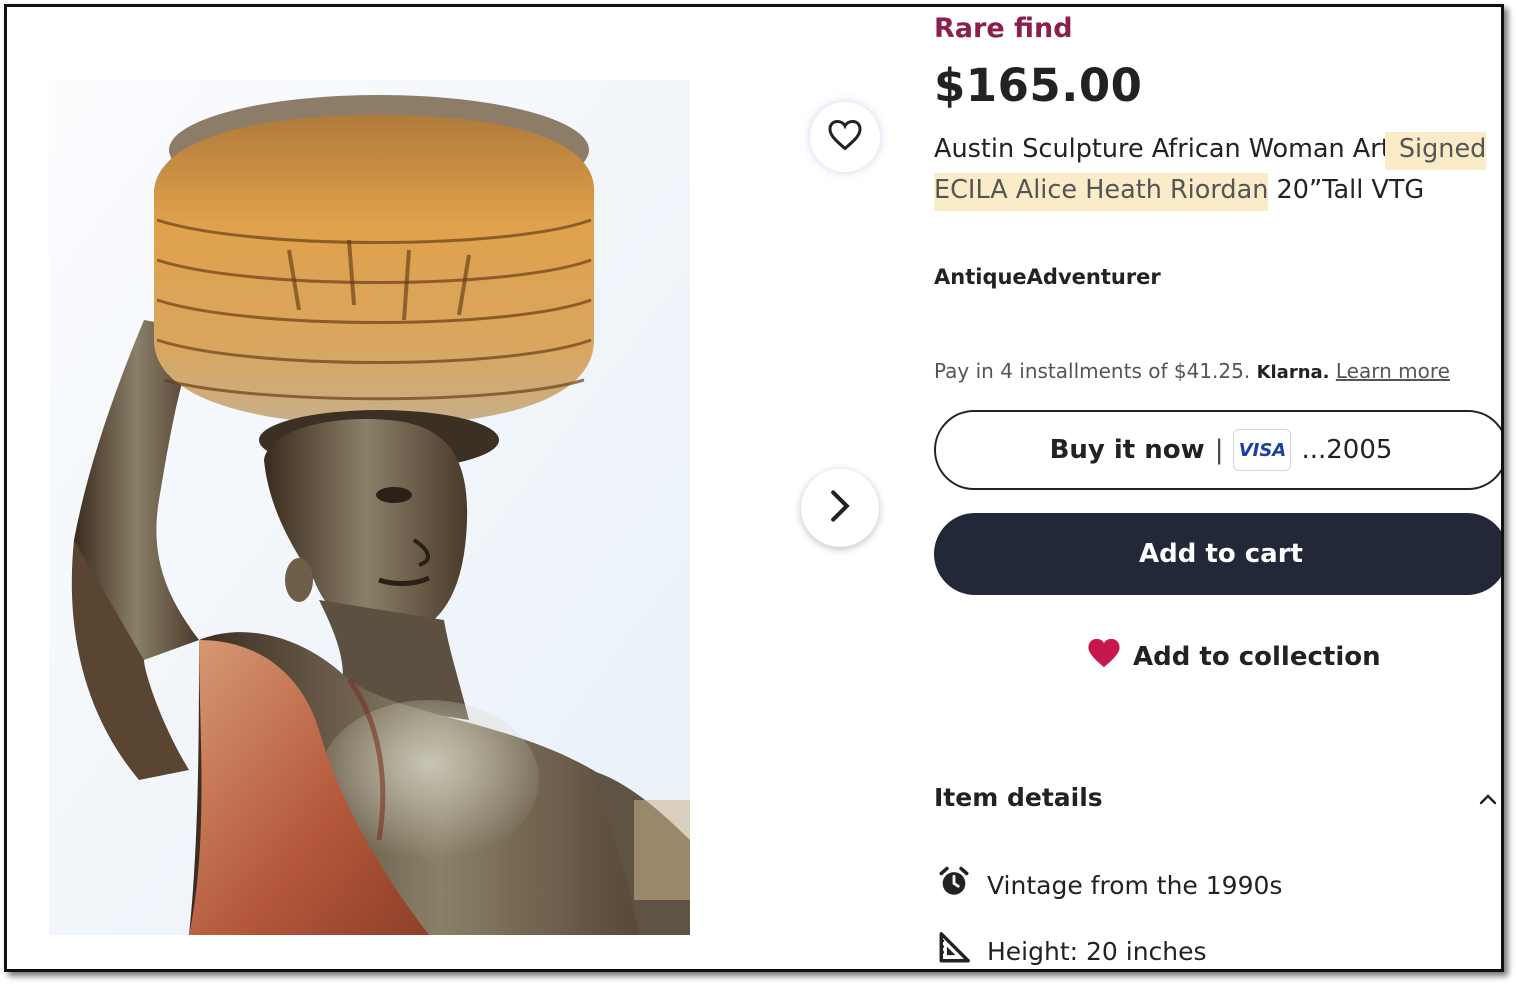 The image size is (1516, 984). I want to click on shop-link: AntiqueAdventurer, so click(1047, 277).